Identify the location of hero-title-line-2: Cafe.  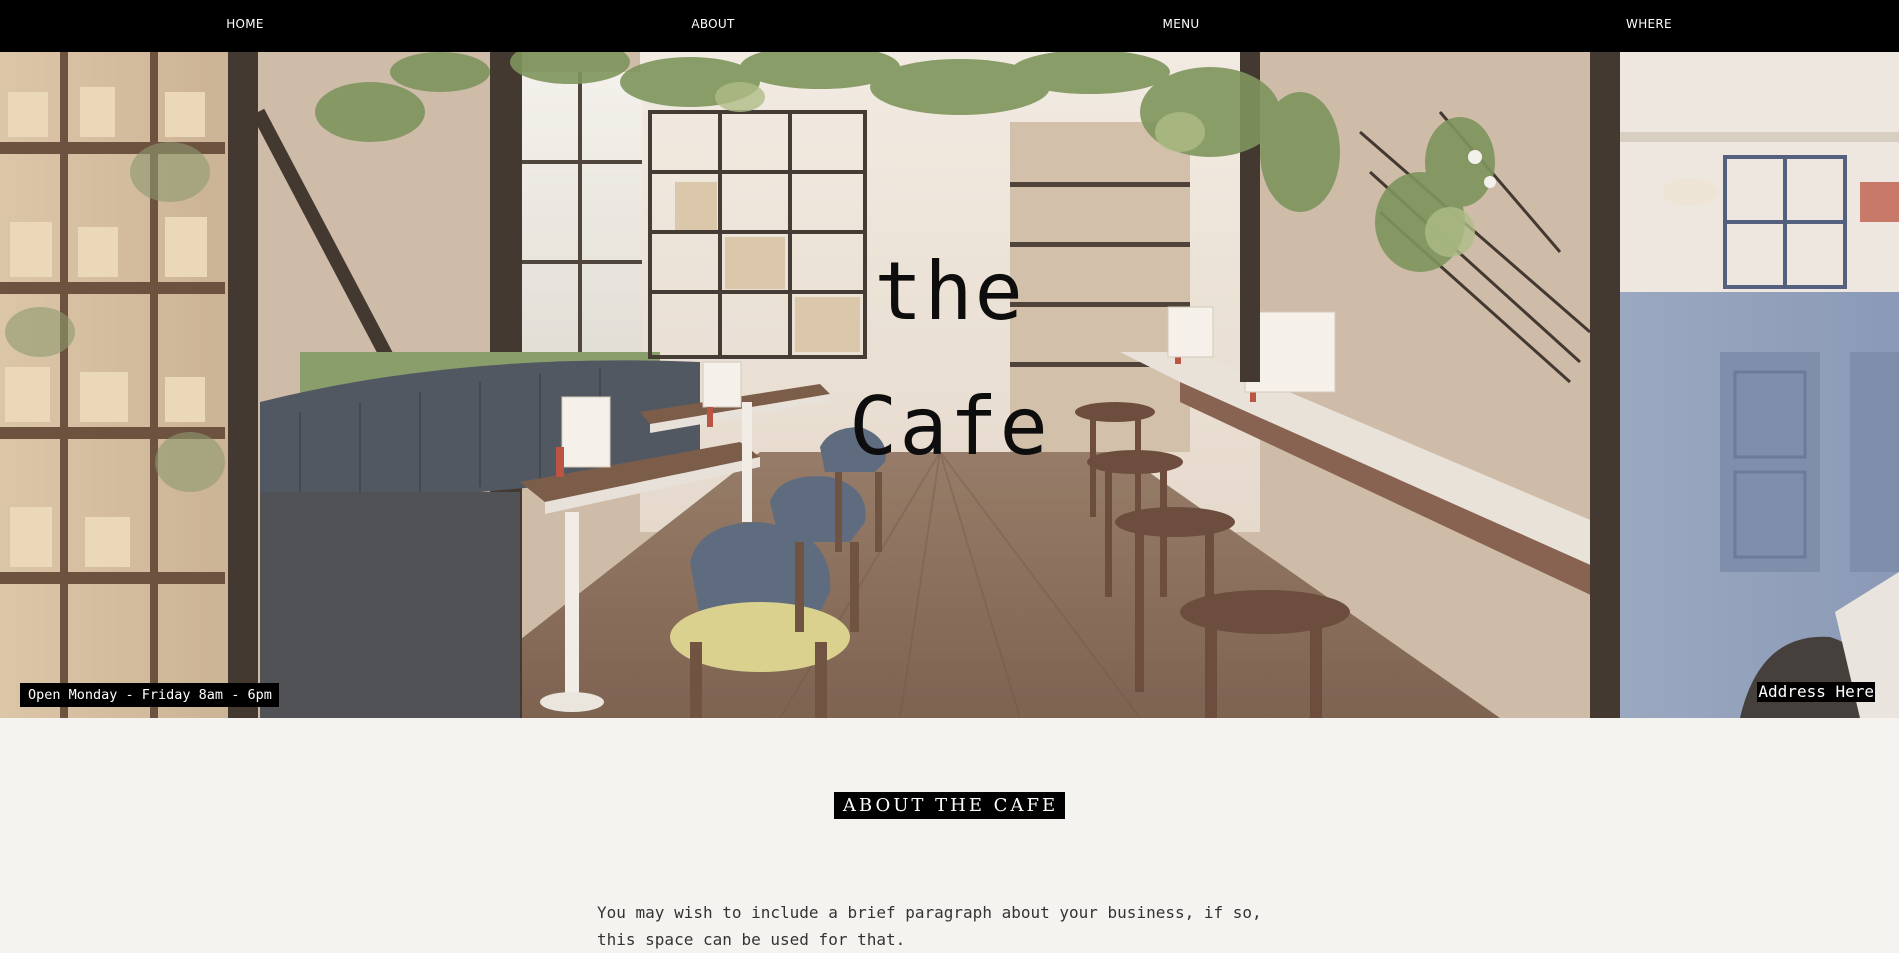
(949, 426).